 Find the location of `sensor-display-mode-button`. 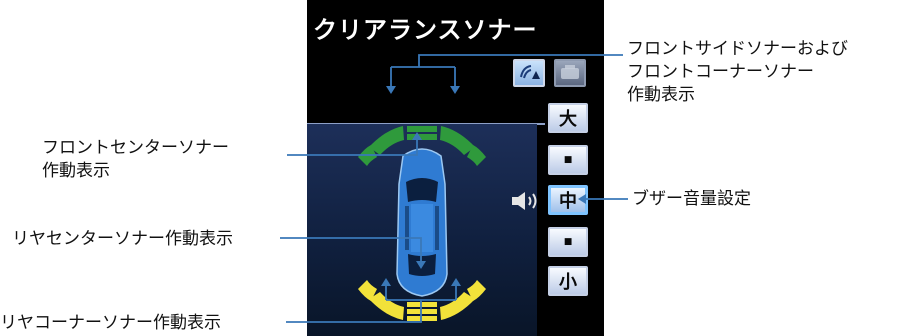

sensor-display-mode-button is located at coordinates (529, 73).